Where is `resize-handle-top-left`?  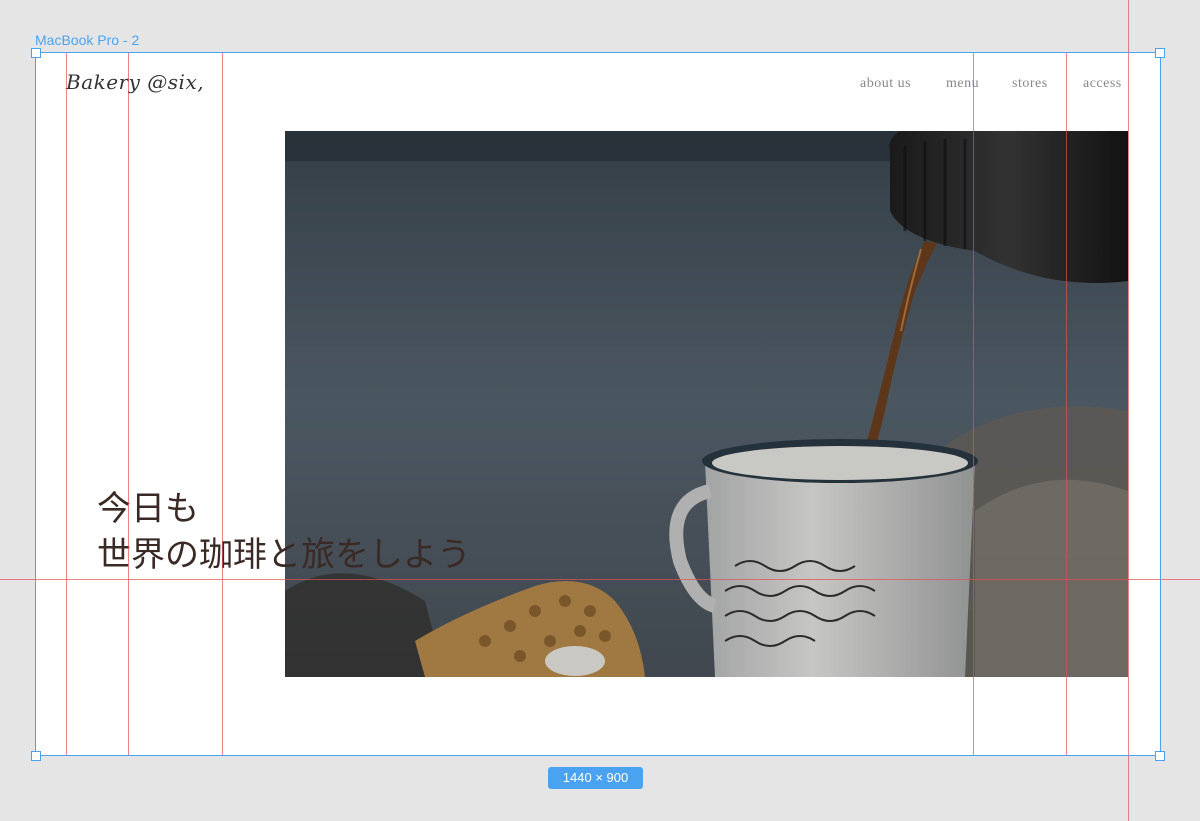 resize-handle-top-left is located at coordinates (36, 53).